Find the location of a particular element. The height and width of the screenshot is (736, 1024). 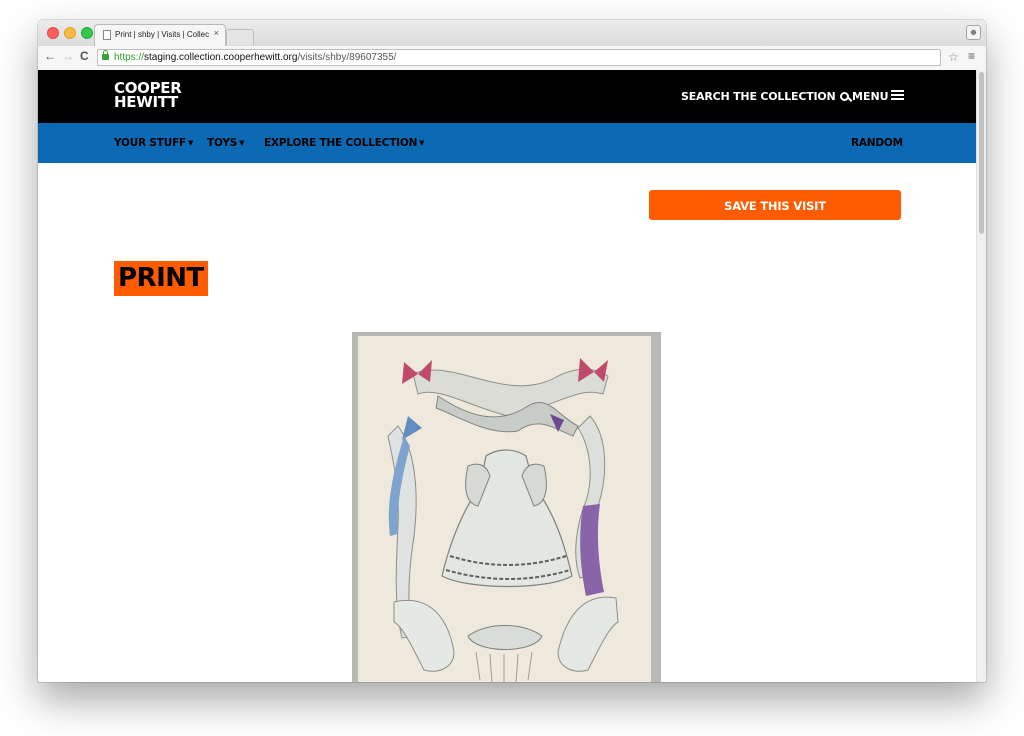

reload-icon: C is located at coordinates (84, 56).